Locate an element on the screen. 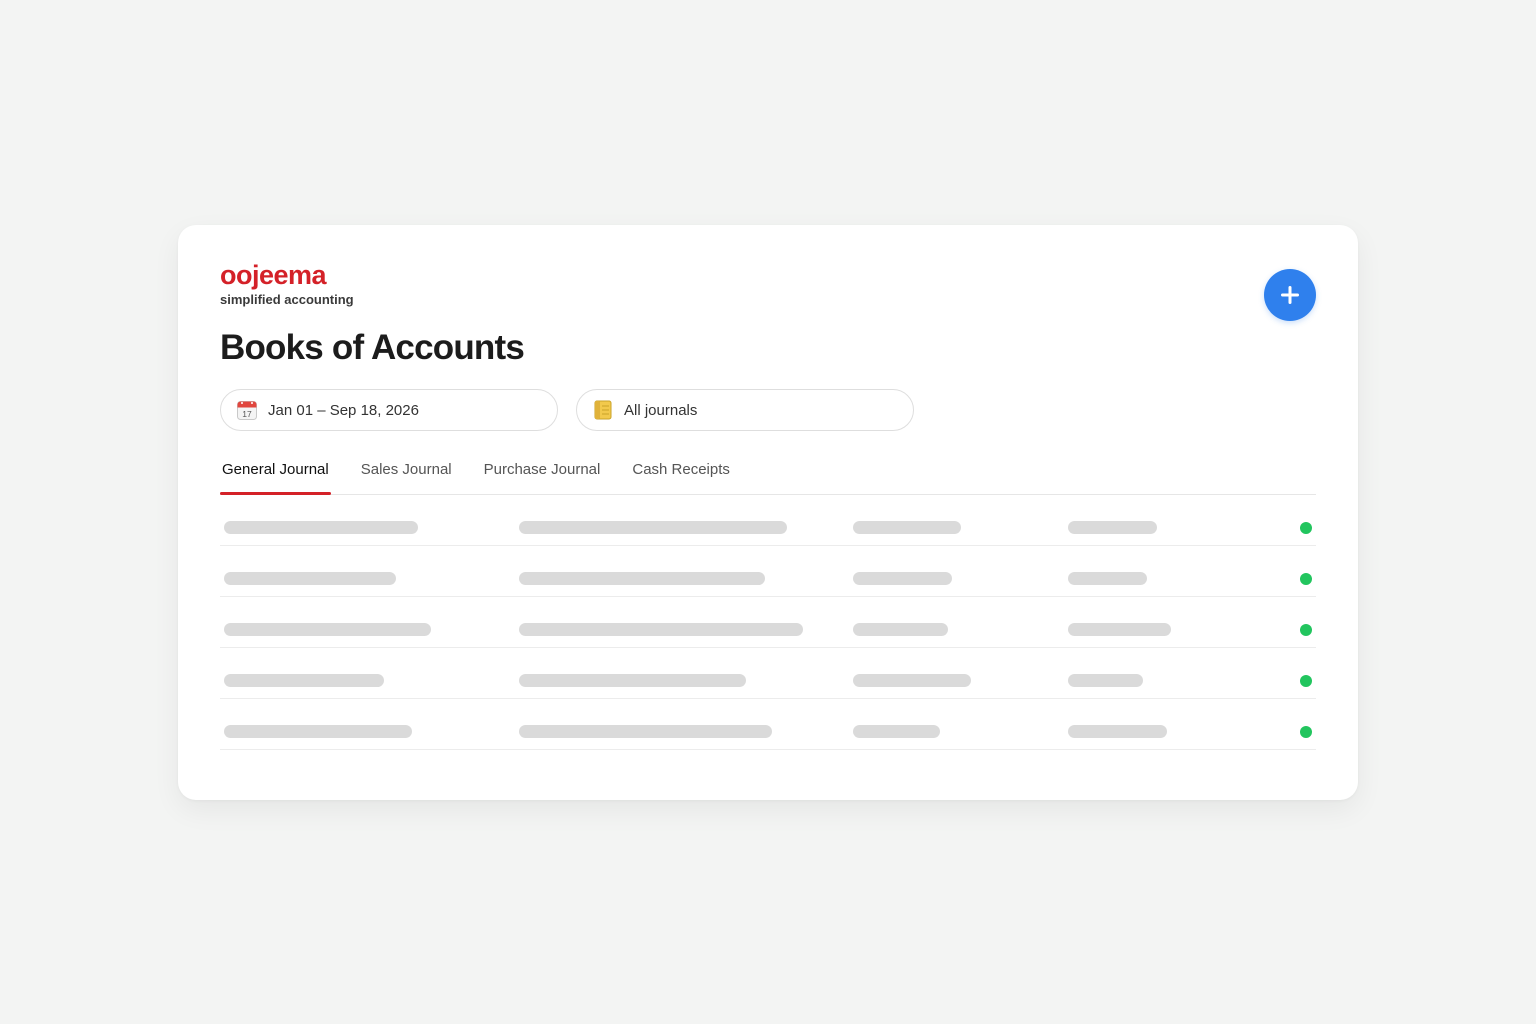  page-title: Books of Accounts is located at coordinates (372, 347).